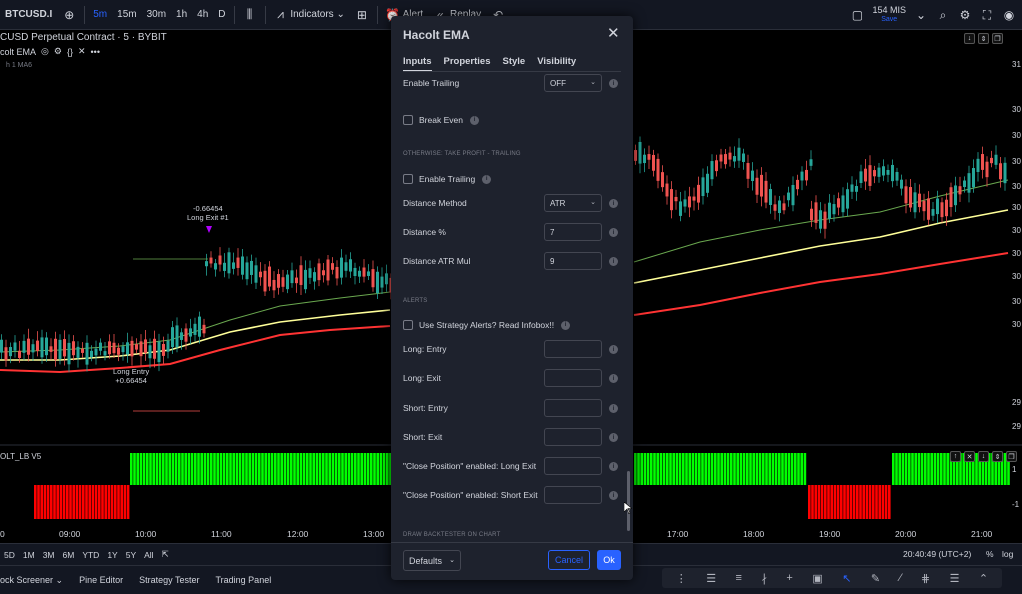 The image size is (1022, 594). What do you see at coordinates (764, 578) in the screenshot?
I see `vertical-line-icon: ∤` at bounding box center [764, 578].